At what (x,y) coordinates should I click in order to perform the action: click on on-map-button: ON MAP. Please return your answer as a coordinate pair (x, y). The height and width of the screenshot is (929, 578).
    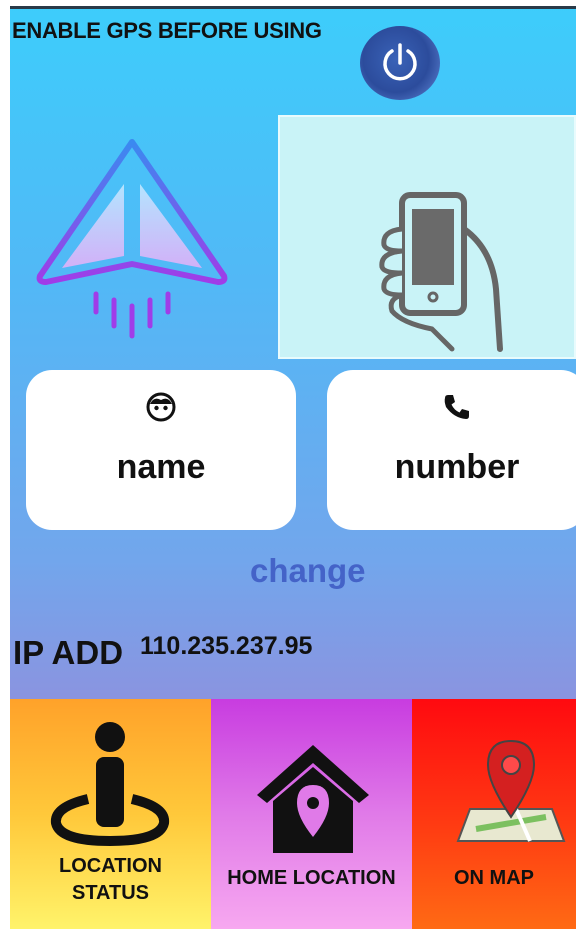
    Looking at the image, I should click on (494, 814).